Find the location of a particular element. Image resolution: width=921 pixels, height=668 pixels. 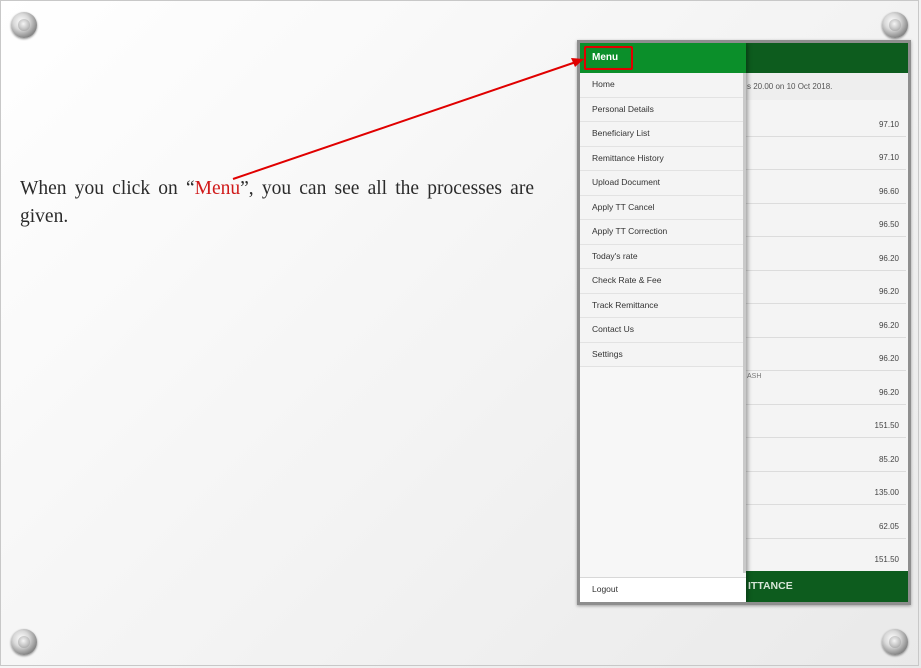

menu-item-upload-document: Upload Document is located at coordinates (661, 183).